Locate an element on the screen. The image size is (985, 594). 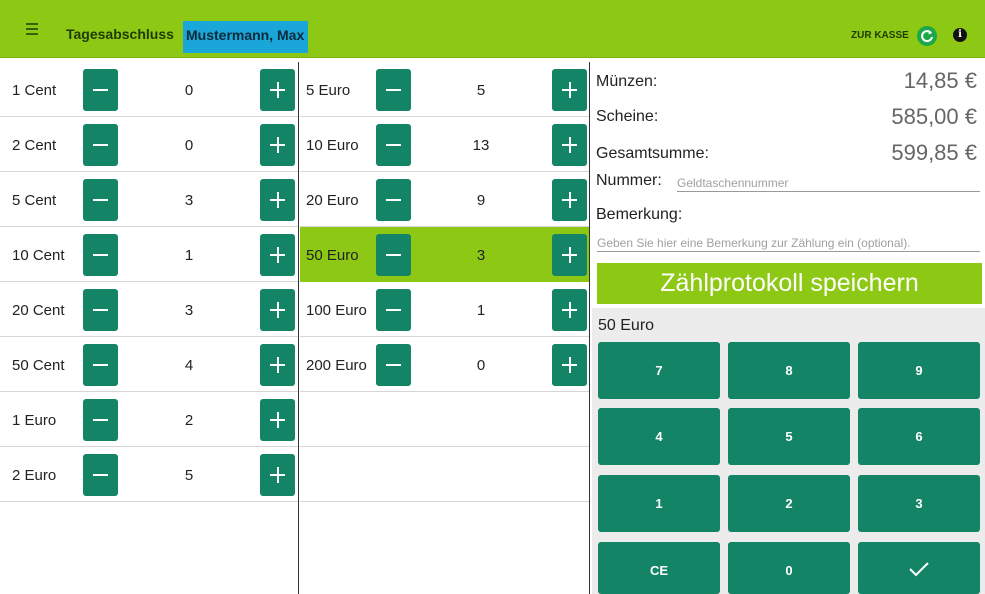
note-row: 10 Euro 13 is located at coordinates (444, 144).